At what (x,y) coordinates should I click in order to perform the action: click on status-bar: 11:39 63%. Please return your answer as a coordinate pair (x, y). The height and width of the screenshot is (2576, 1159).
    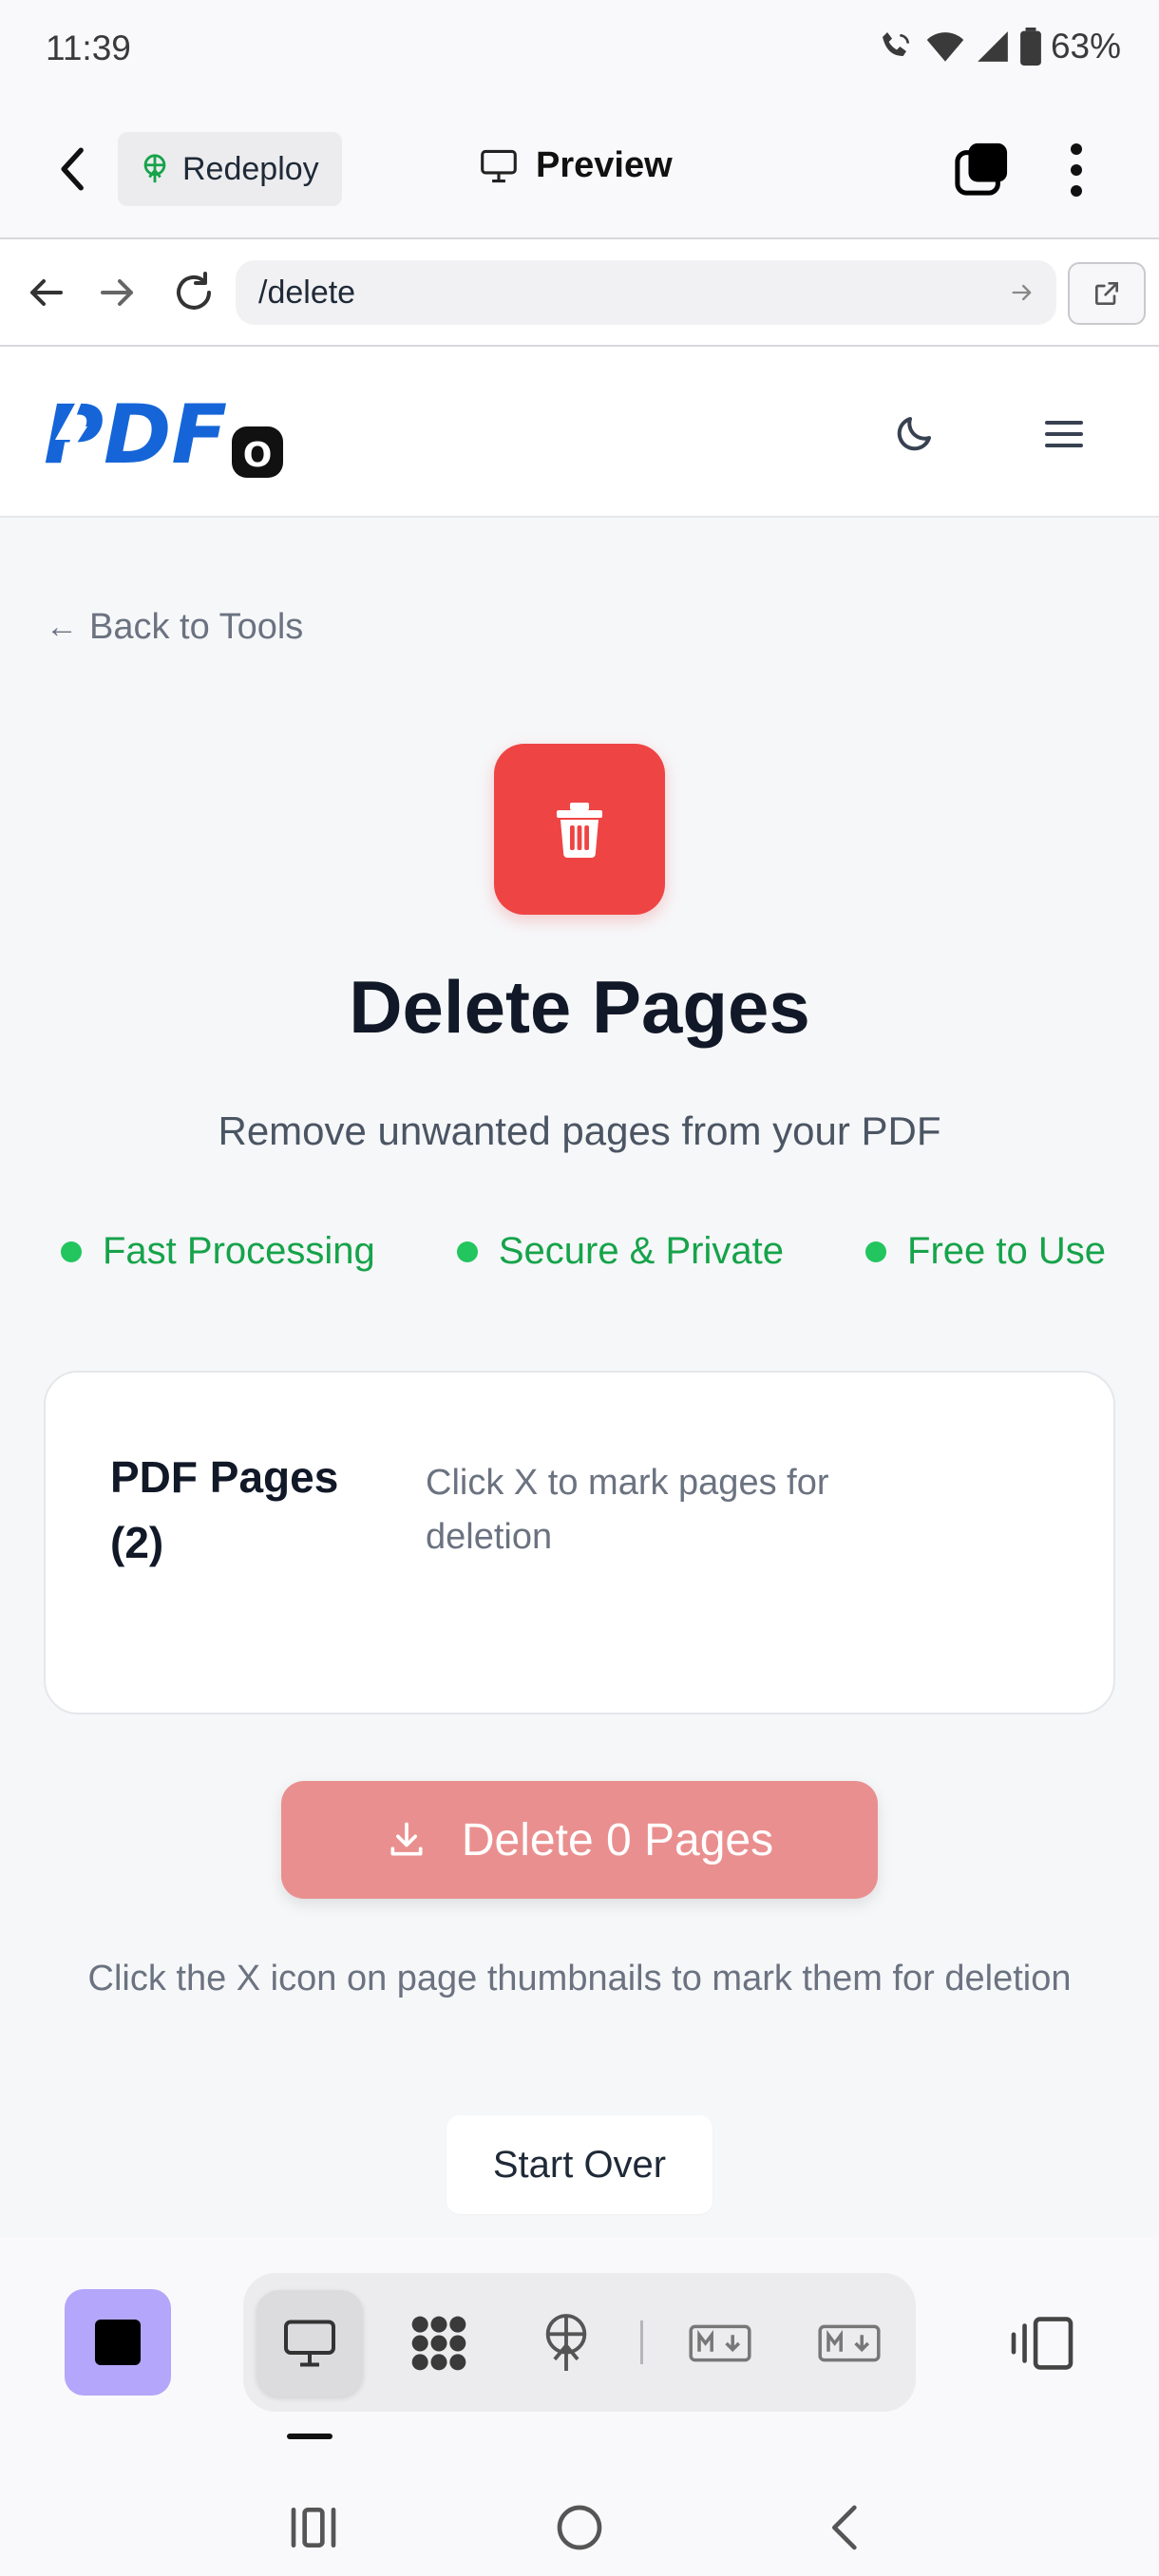
    Looking at the image, I should click on (579, 50).